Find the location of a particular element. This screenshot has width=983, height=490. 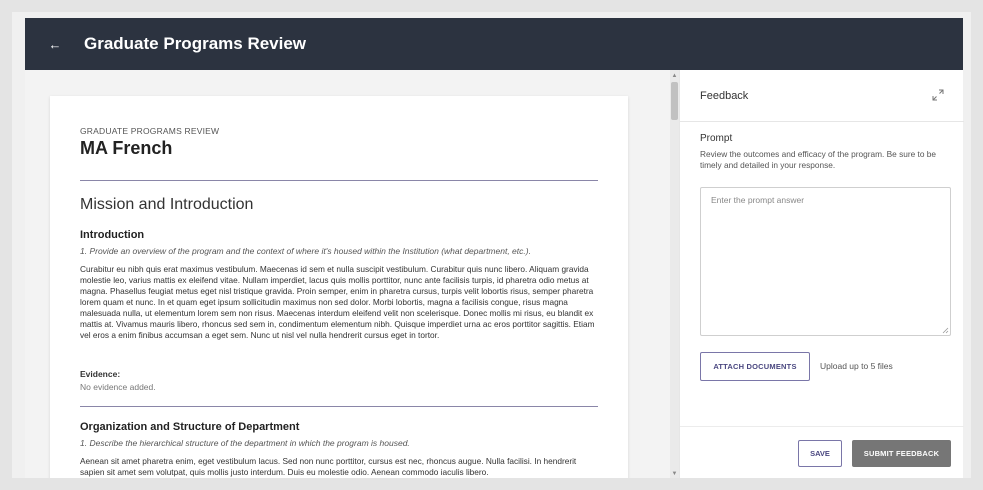

submit-feedback-button: SUBMIT FEEDBACK is located at coordinates (901, 453).